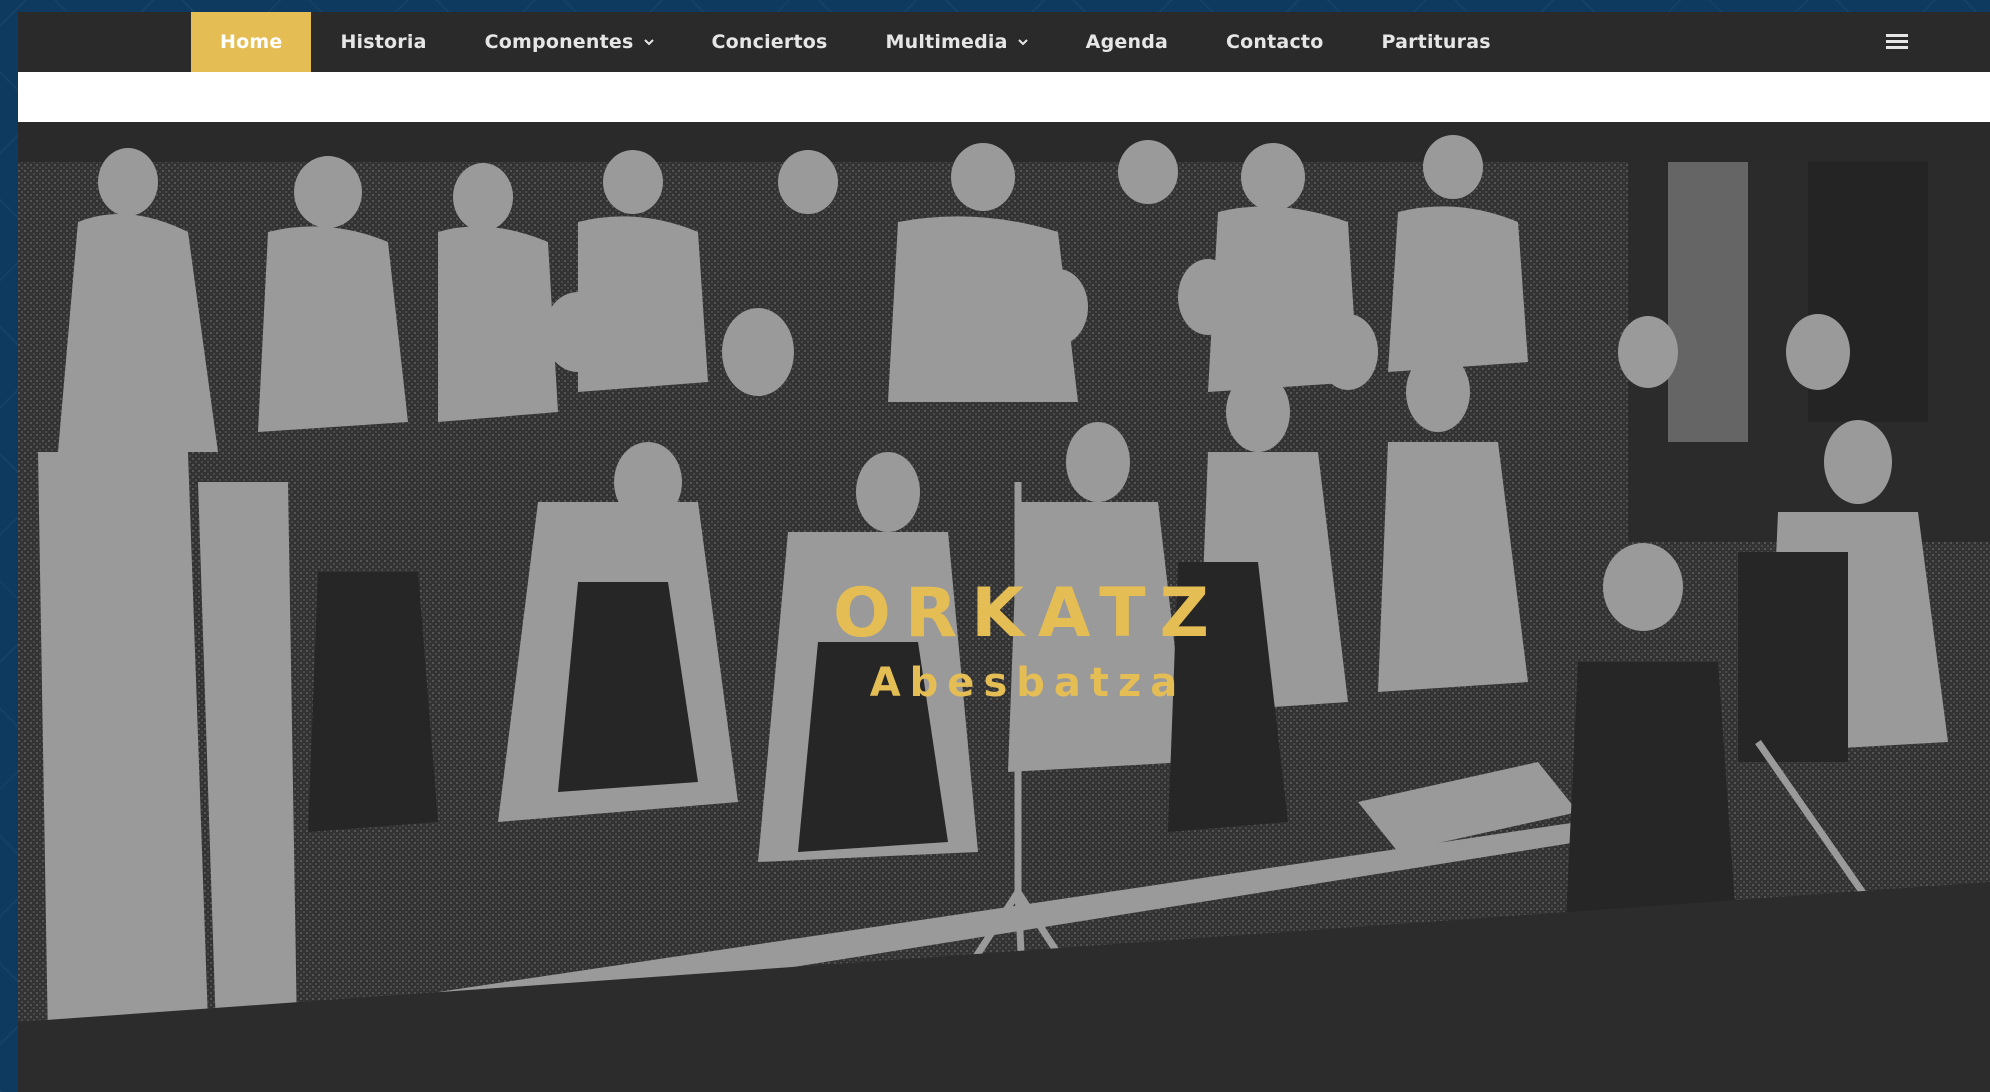 This screenshot has width=1990, height=1092. I want to click on nav-item-label: Componentes, so click(559, 42).